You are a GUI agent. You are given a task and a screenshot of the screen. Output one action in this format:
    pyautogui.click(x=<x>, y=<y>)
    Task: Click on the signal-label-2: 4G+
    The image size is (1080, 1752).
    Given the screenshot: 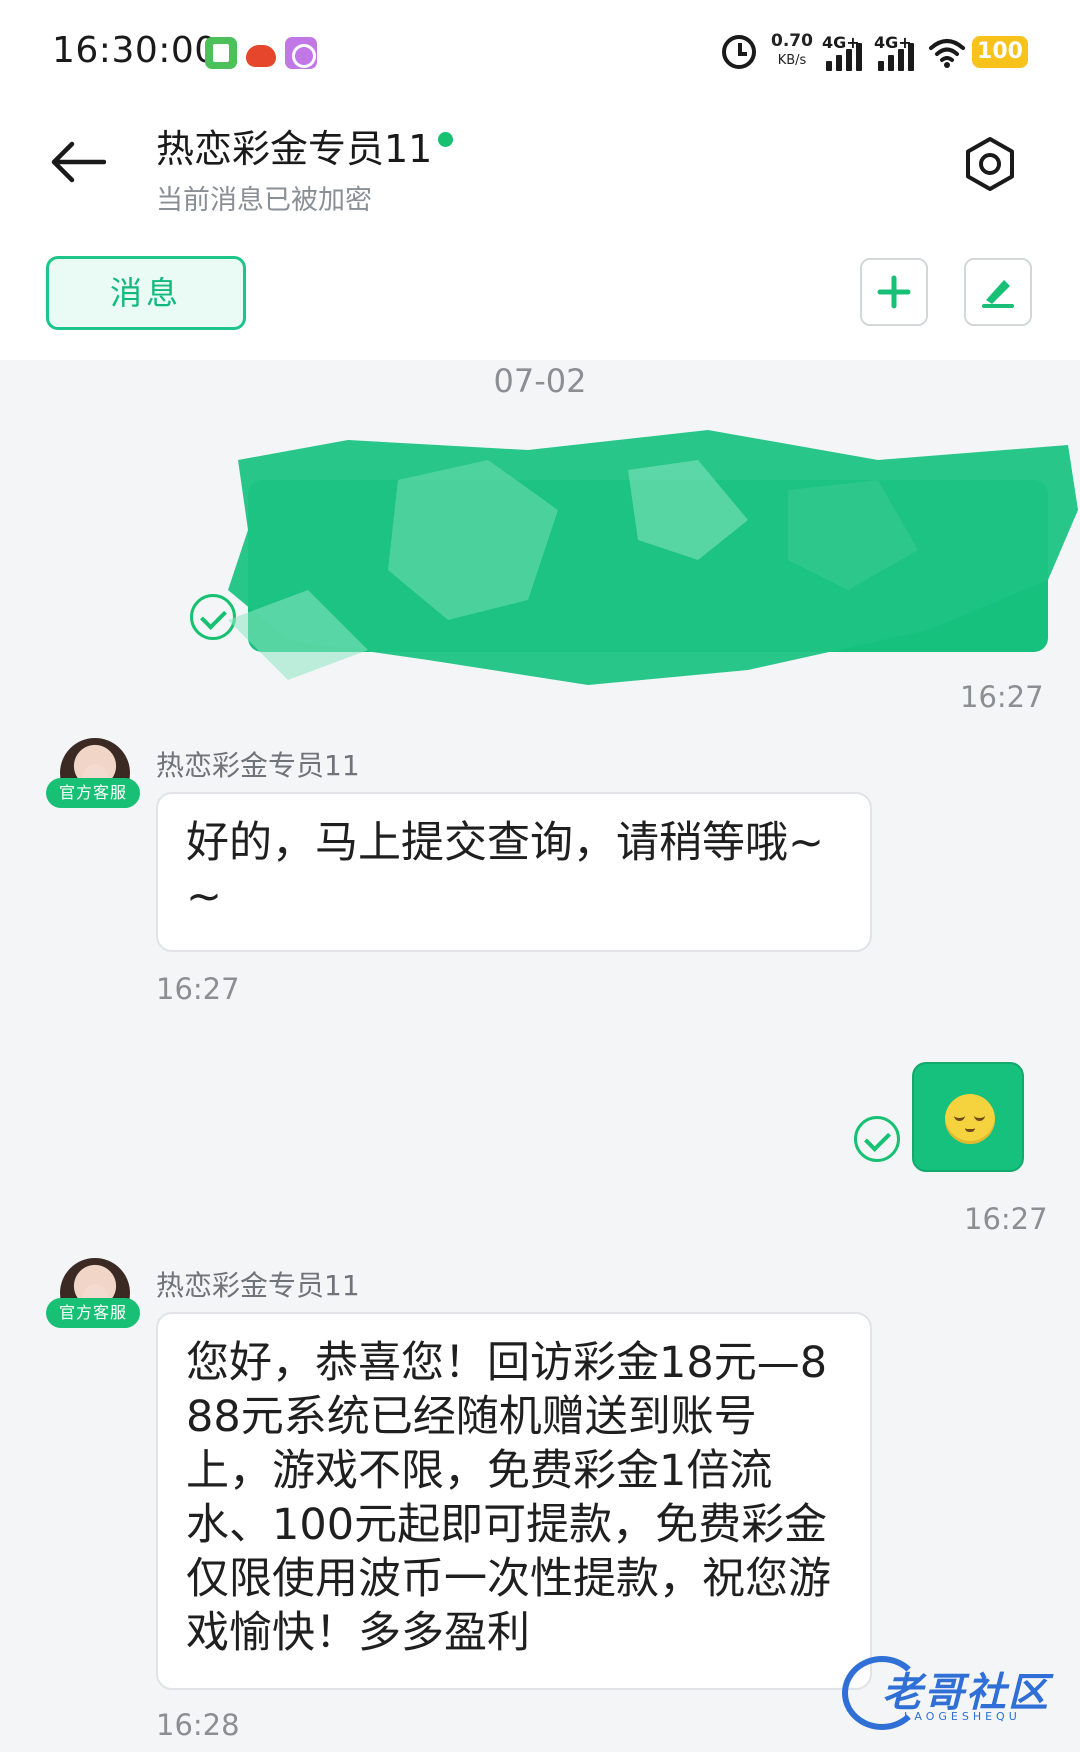 What is the action you would take?
    pyautogui.click(x=893, y=42)
    